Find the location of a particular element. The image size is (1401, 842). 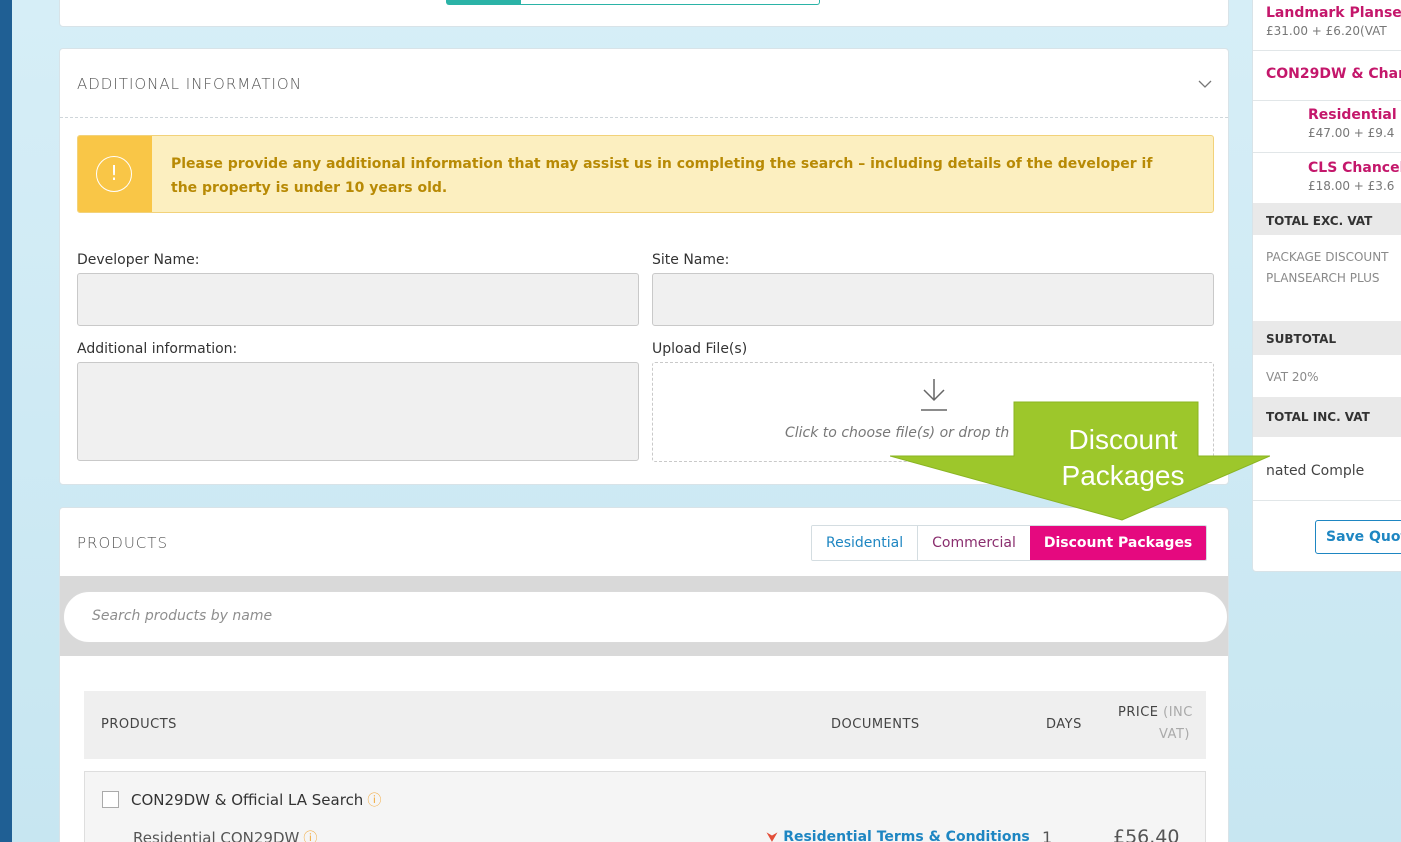

column-price-sub2: VAT) is located at coordinates (1174, 734).